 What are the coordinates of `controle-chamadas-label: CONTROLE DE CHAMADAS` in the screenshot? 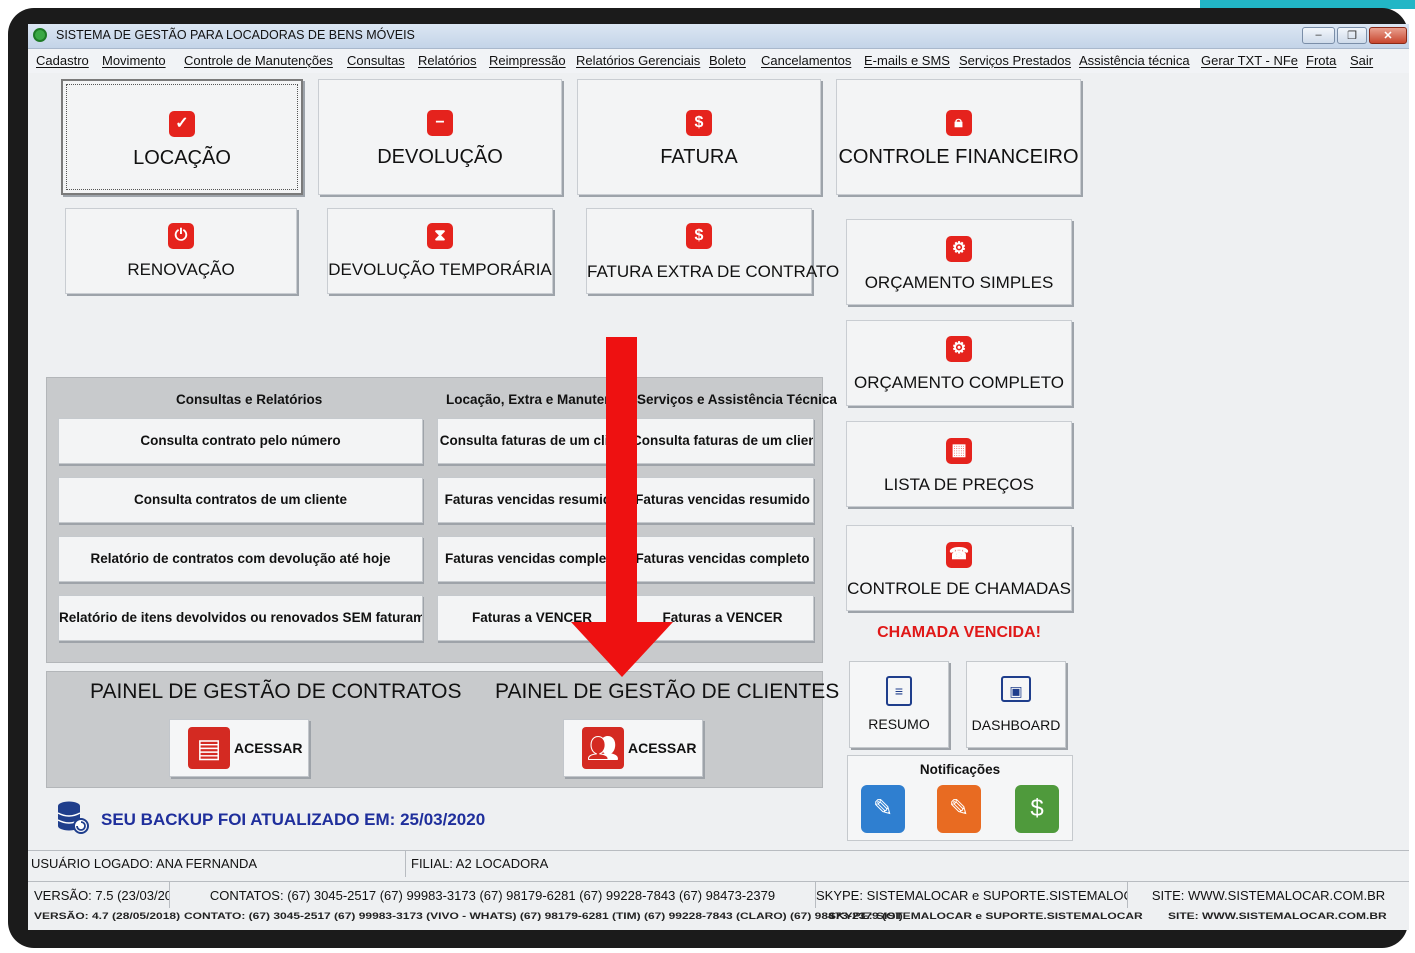 It's located at (959, 588).